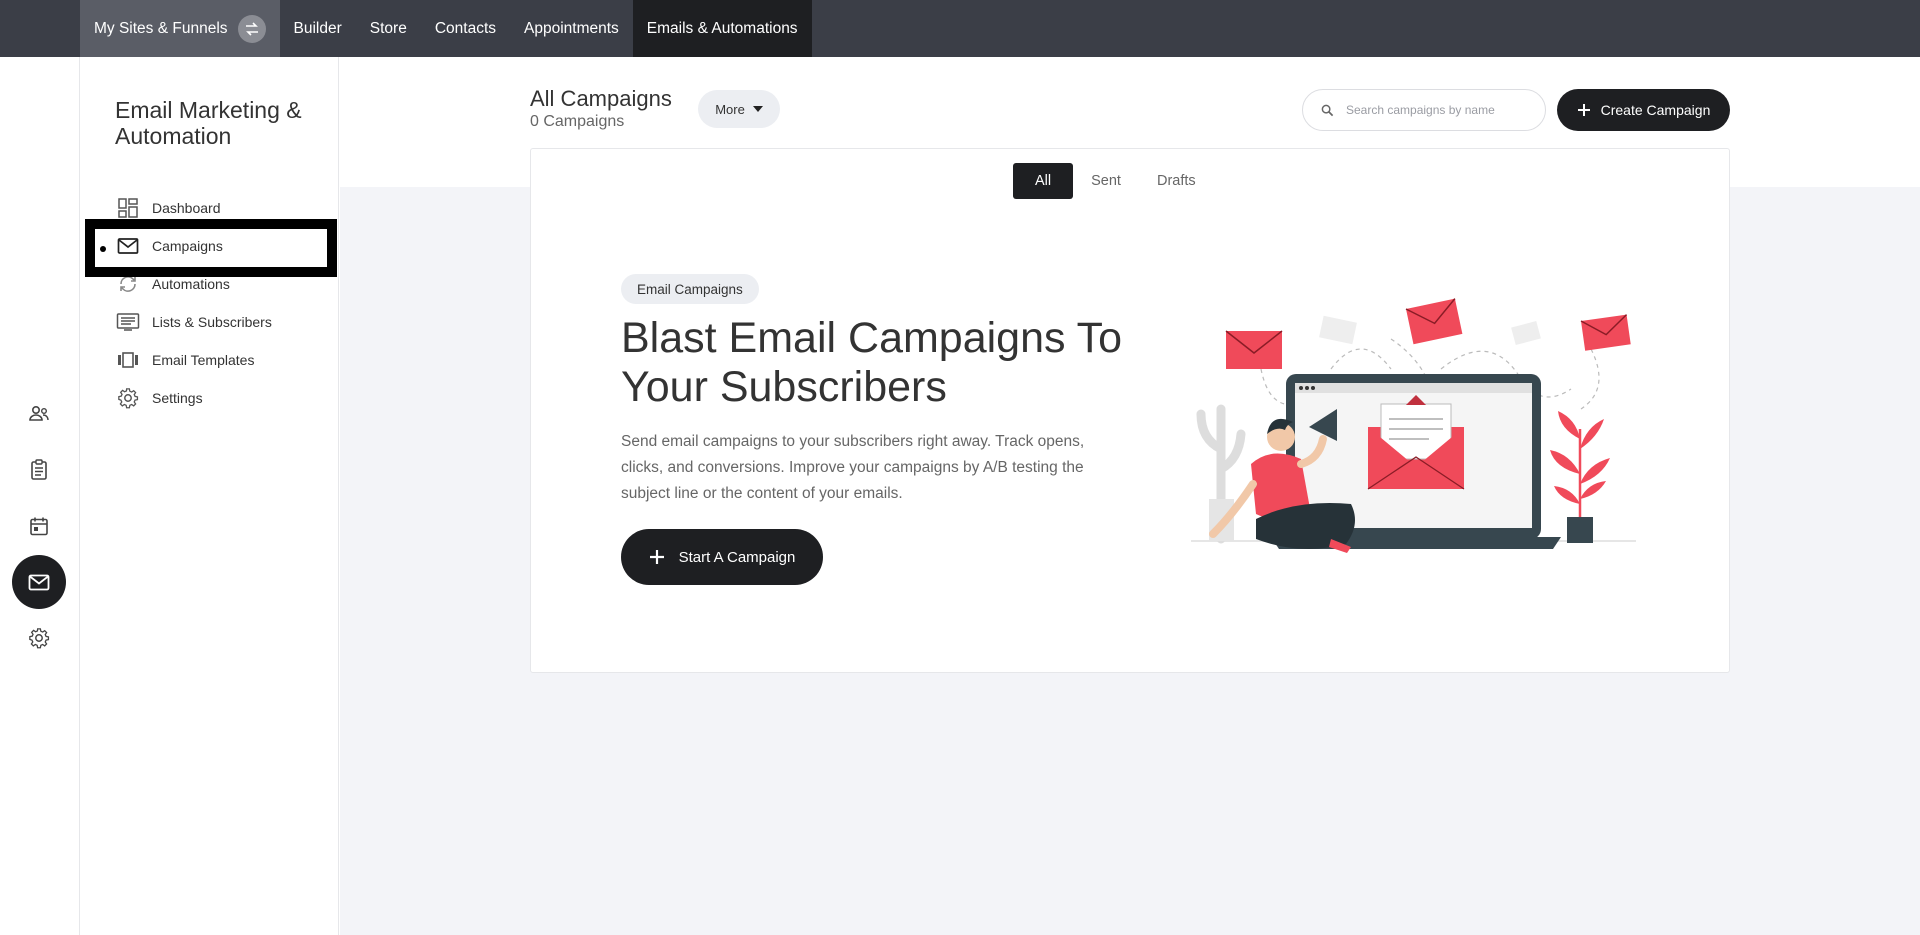 This screenshot has height=935, width=1920. What do you see at coordinates (203, 360) in the screenshot?
I see `sidebar-item-templates-label: Email Templates` at bounding box center [203, 360].